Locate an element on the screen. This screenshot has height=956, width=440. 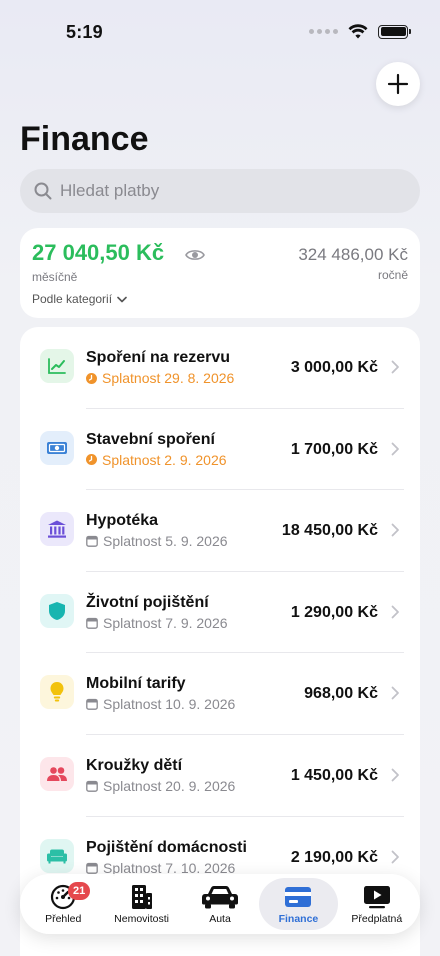
payment-due-text: Splatnost 29. 8. 2026 is located at coordinates (168, 378).